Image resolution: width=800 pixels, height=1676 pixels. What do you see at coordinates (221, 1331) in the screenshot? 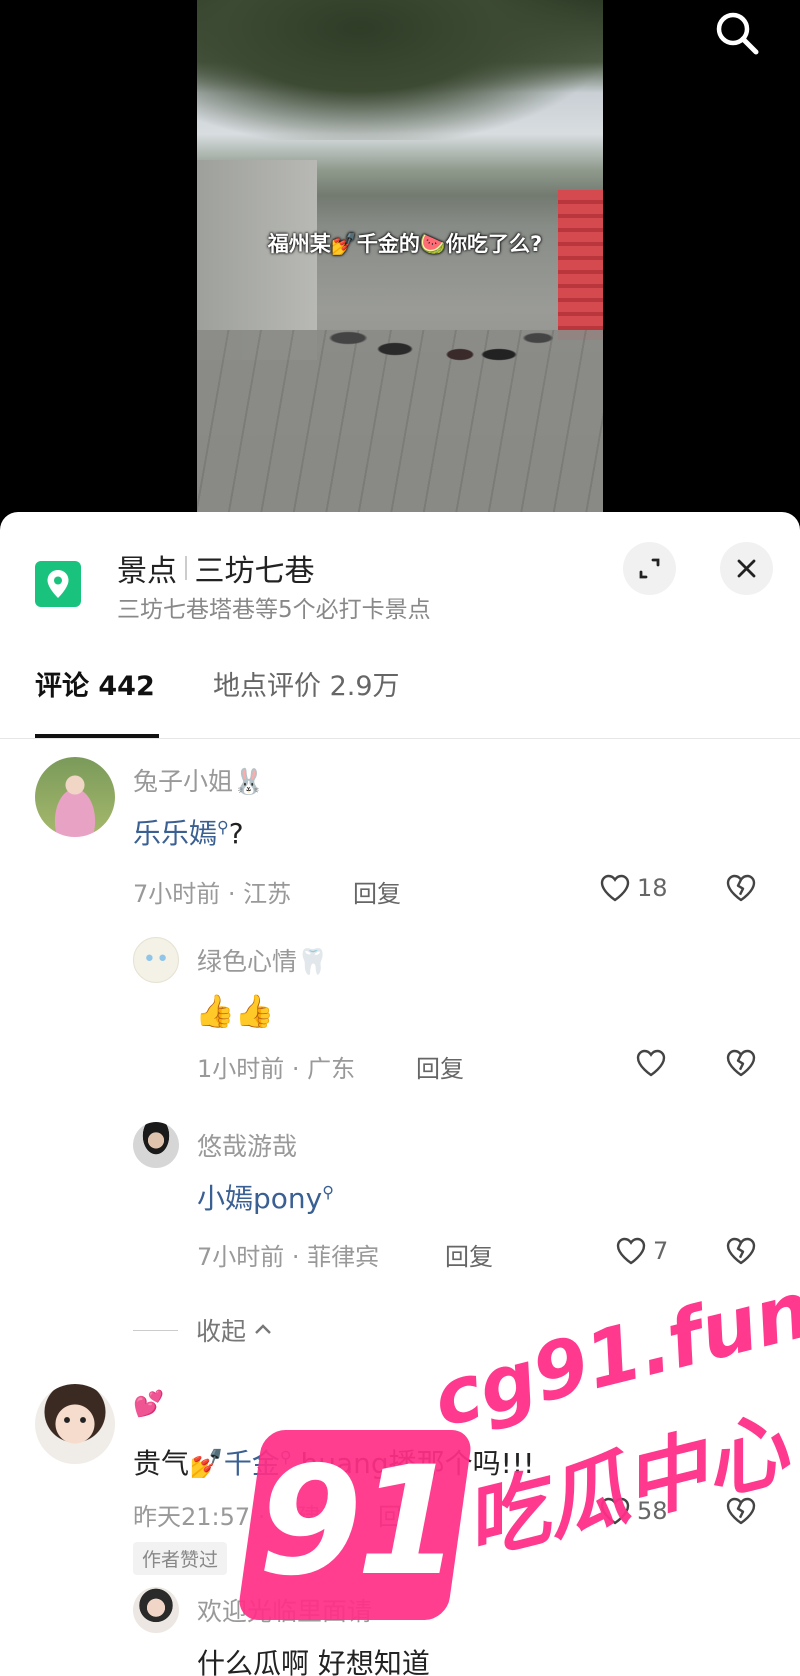
I see `collapse-label: 收起` at bounding box center [221, 1331].